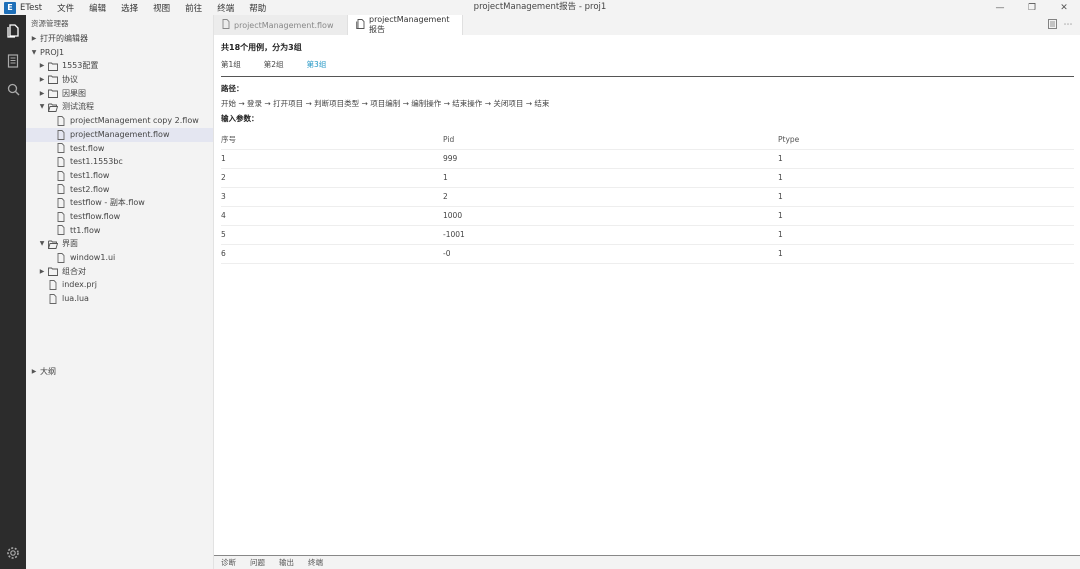 The image size is (1080, 569). I want to click on tree-item-label: 界面, so click(70, 244).